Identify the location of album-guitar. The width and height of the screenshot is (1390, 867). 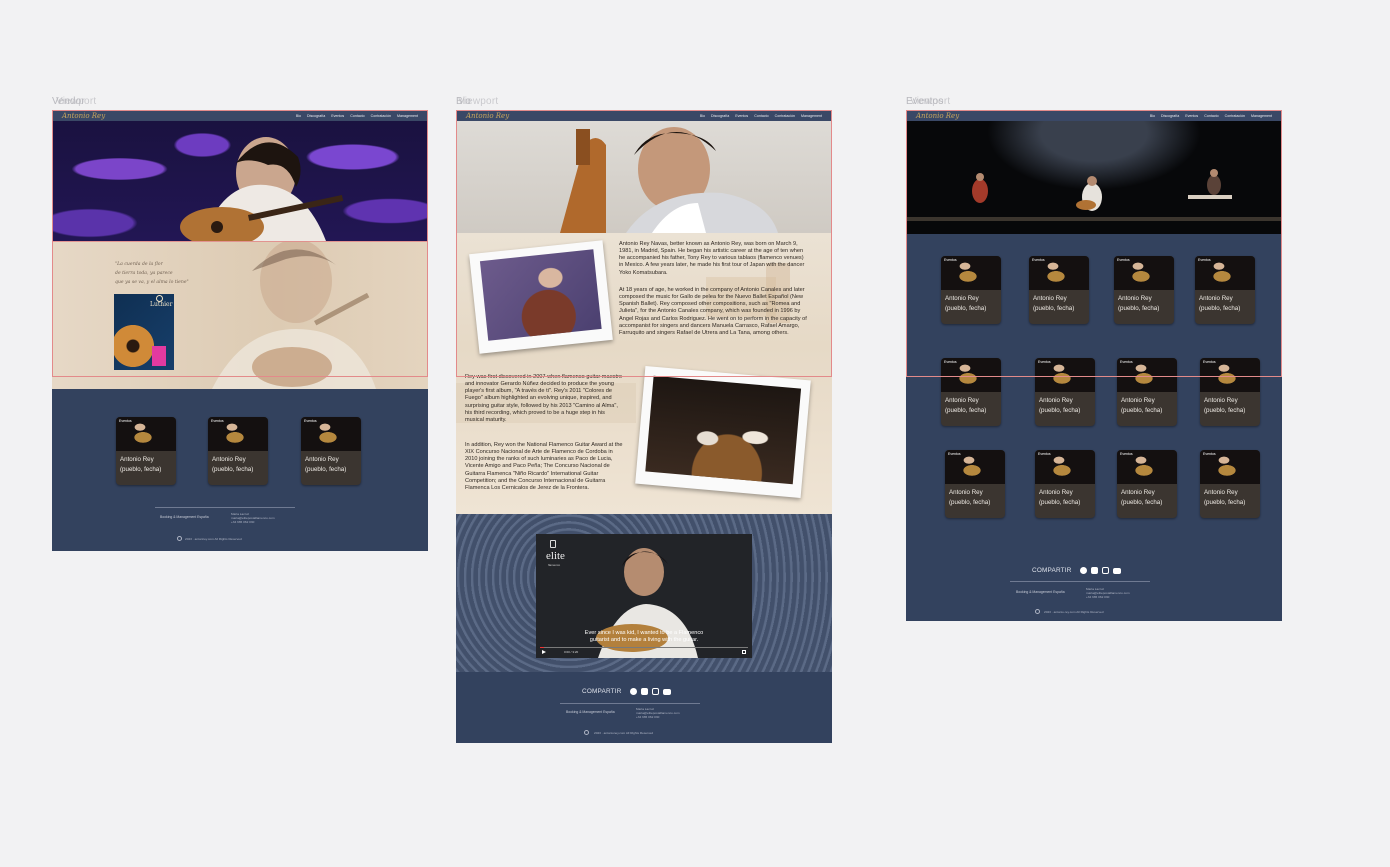
(135, 345).